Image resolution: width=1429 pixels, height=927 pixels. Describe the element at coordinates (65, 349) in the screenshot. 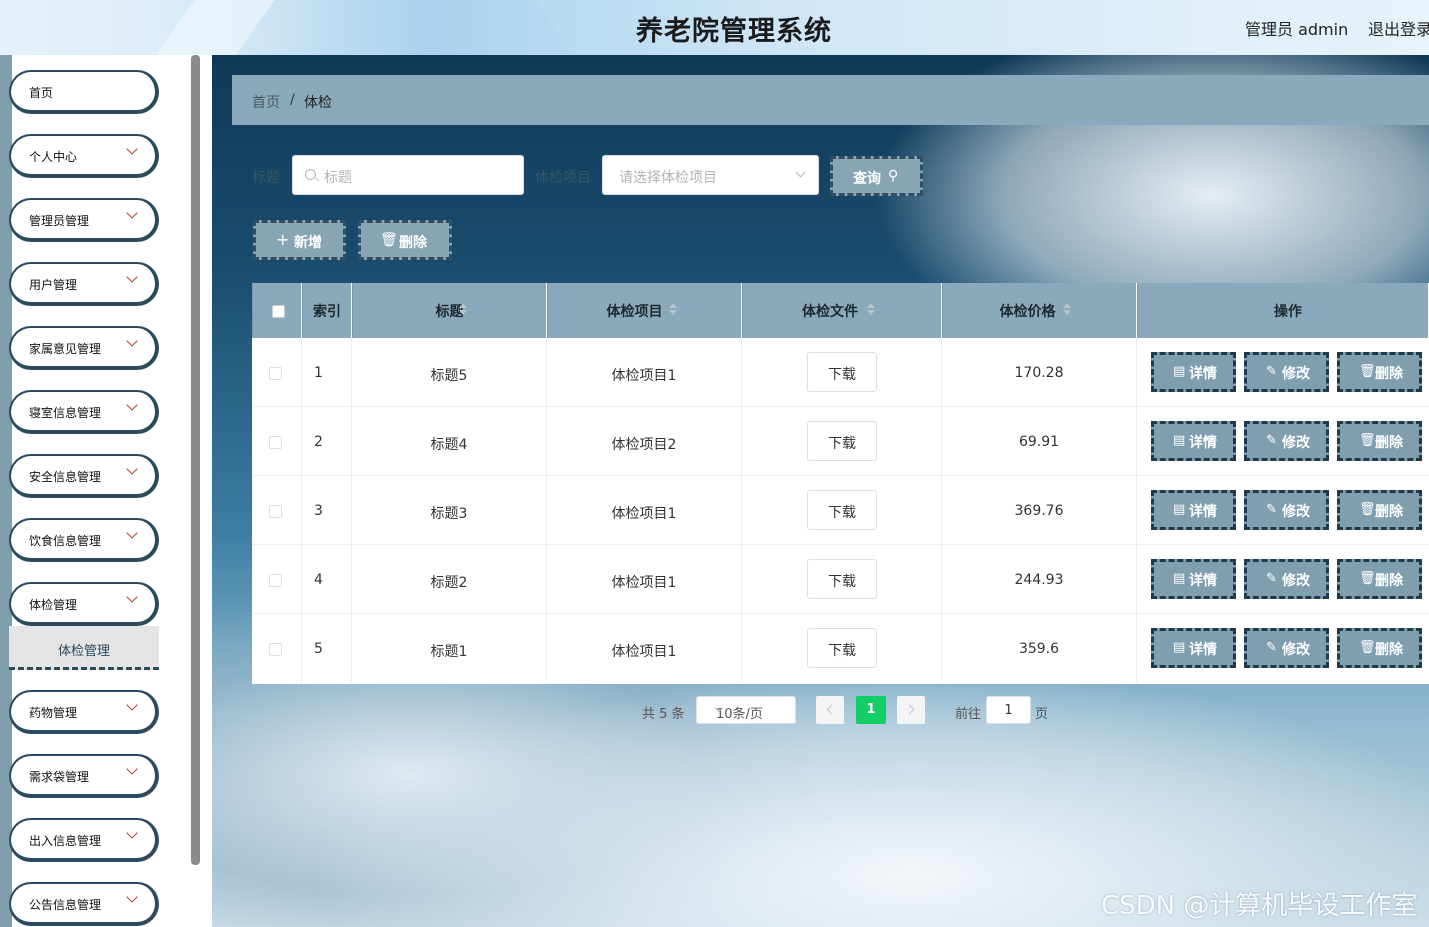

I see `sidebar-item-label: 家属意见管理` at that location.